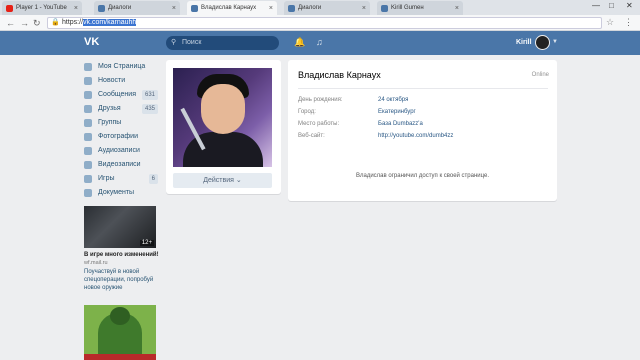 The width and height of the screenshot is (640, 360). What do you see at coordinates (319, 124) in the screenshot?
I see `info-label: Место работы:` at bounding box center [319, 124].